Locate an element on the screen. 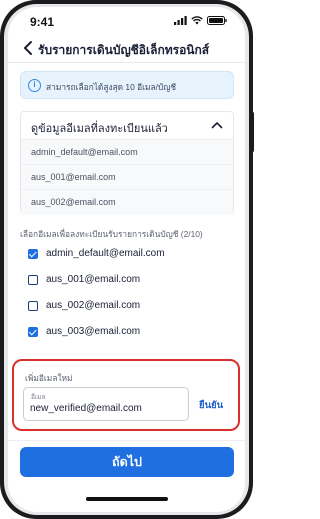 The image size is (320, 519). home-indicator is located at coordinates (127, 499).